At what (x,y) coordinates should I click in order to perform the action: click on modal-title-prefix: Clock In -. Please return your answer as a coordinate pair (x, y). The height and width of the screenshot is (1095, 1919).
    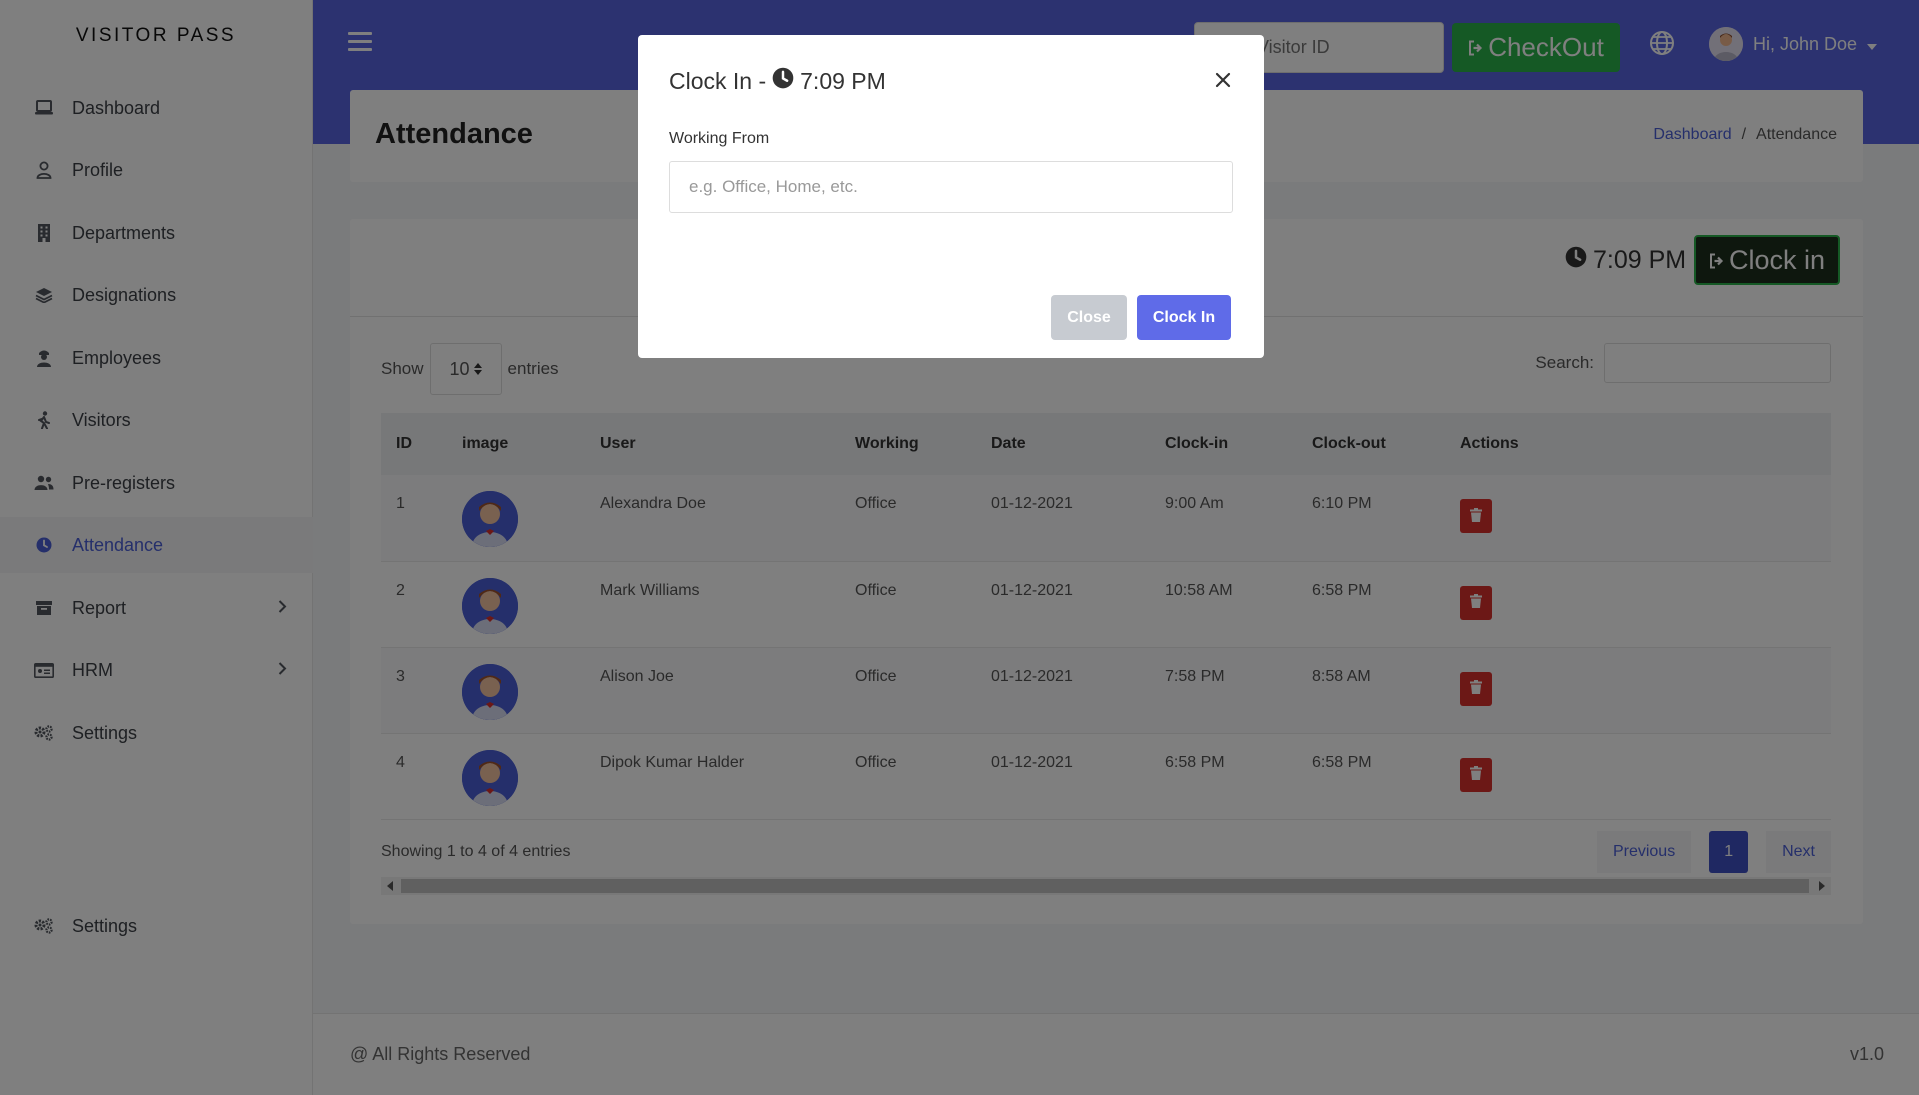
    Looking at the image, I should click on (718, 80).